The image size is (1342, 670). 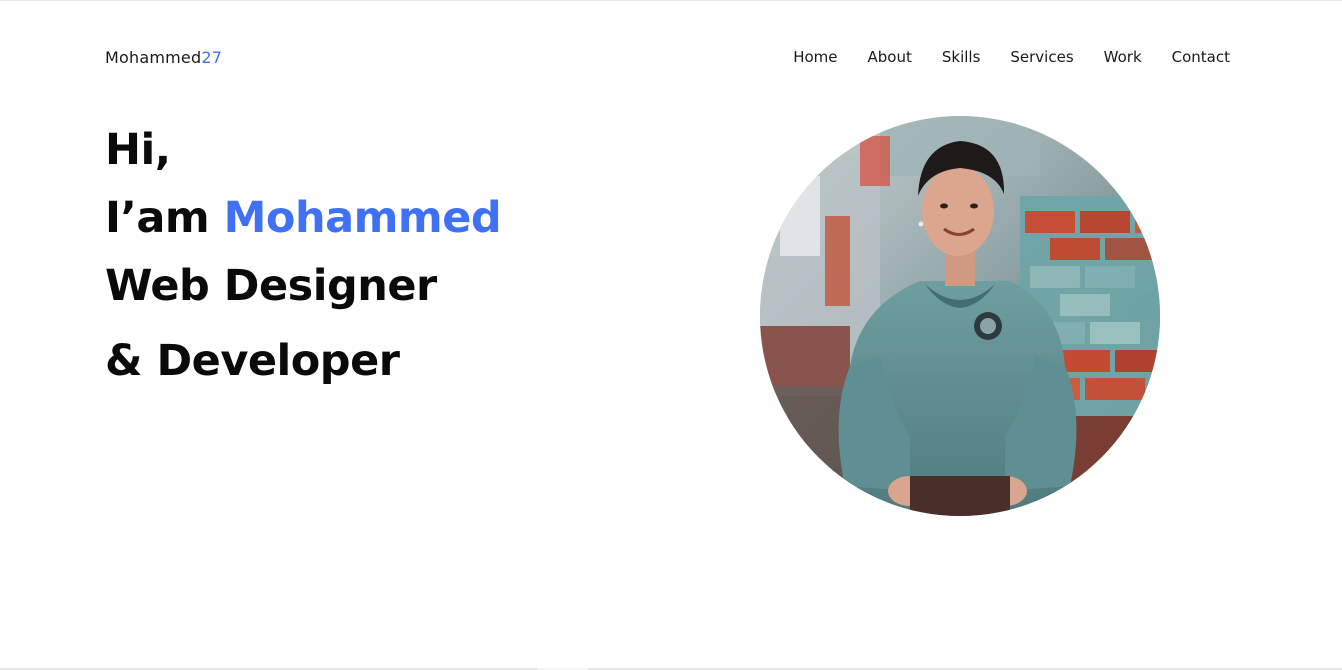 I want to click on main-nav: Home About Skills Services Work Contact, so click(x=1011, y=57).